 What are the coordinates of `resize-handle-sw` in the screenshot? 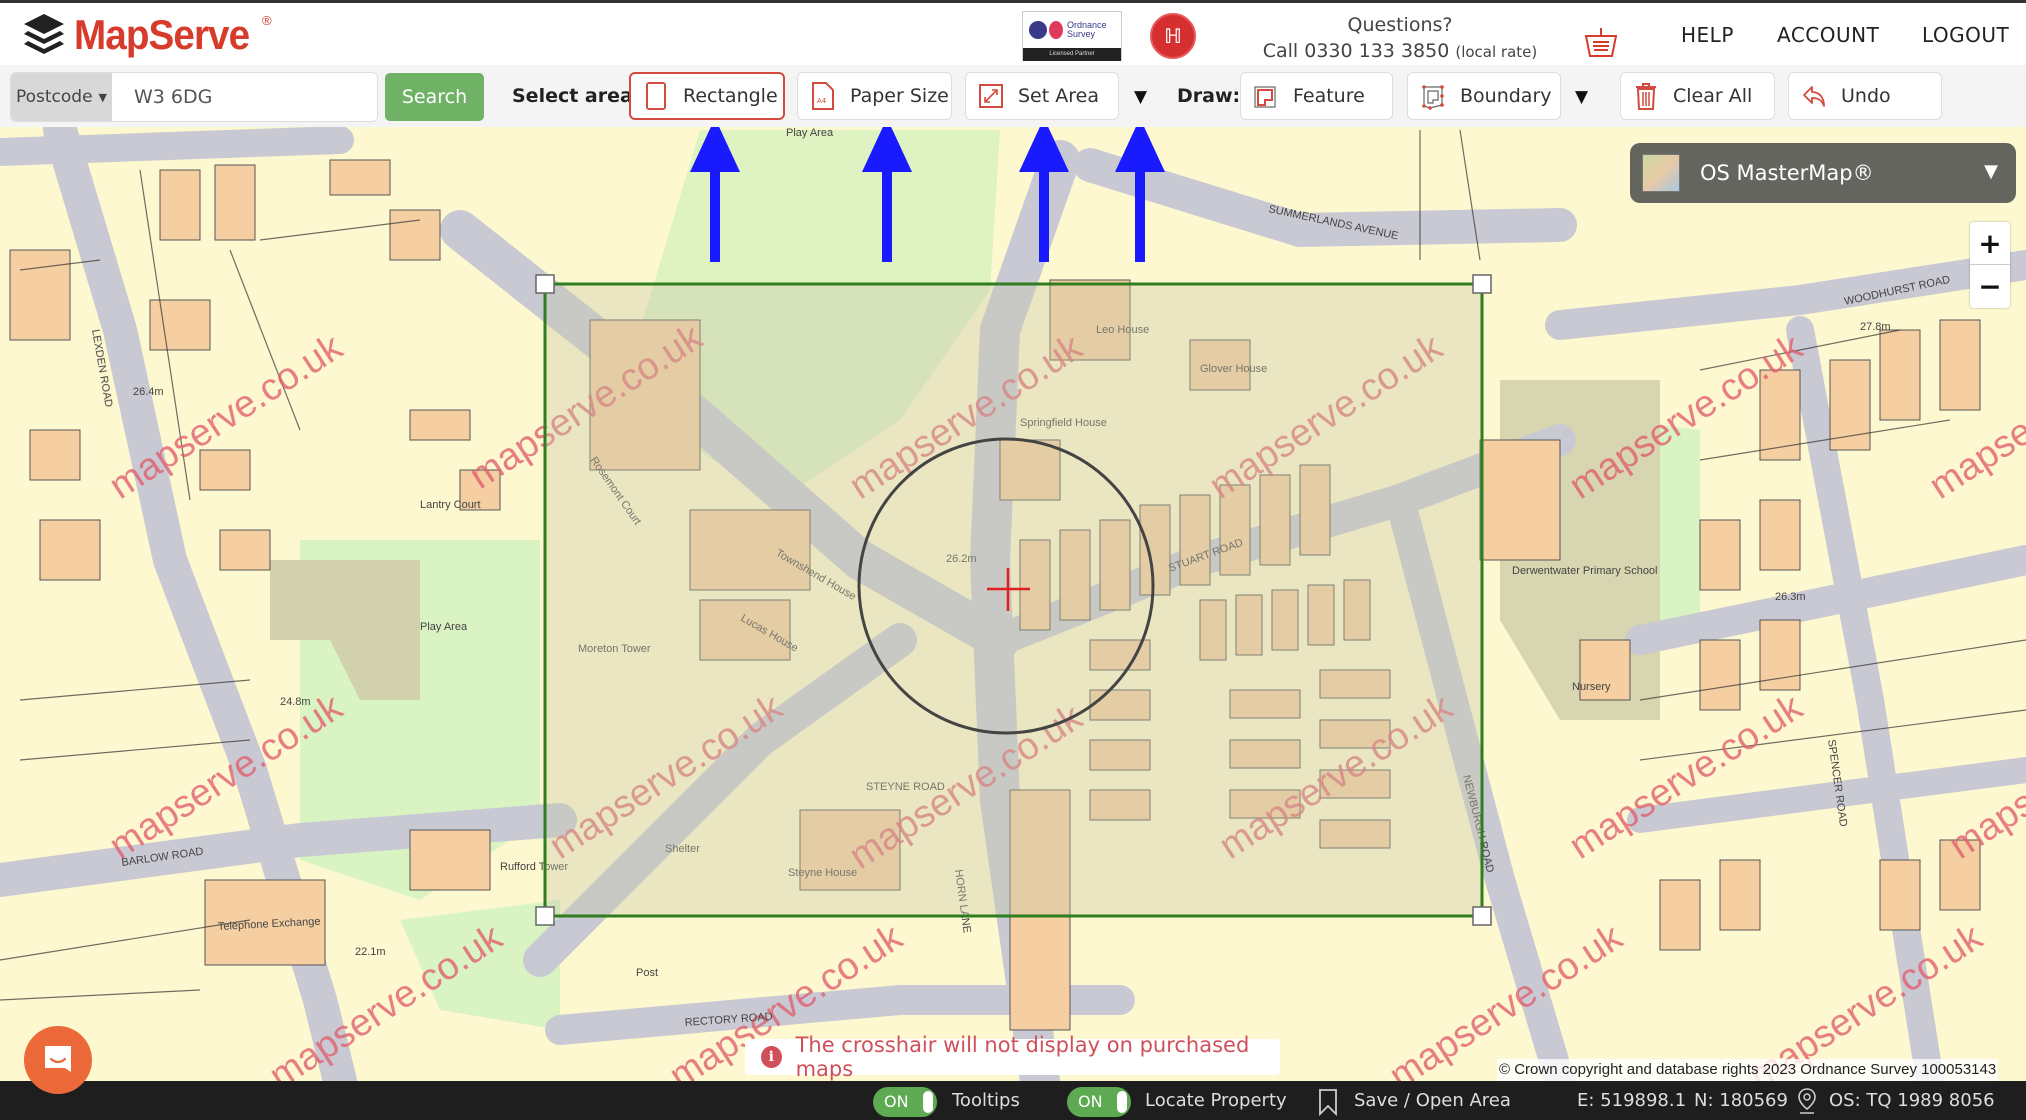 It's located at (545, 916).